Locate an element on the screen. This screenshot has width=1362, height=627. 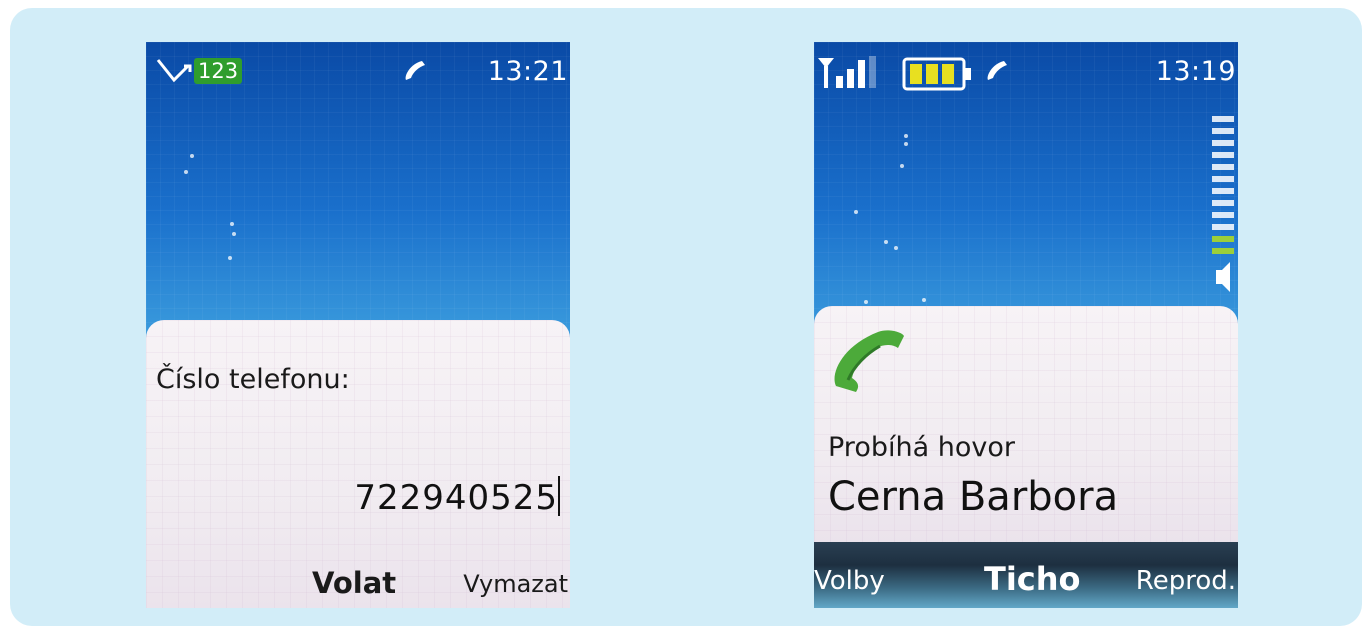
signal-strength-icon is located at coordinates (847, 72).